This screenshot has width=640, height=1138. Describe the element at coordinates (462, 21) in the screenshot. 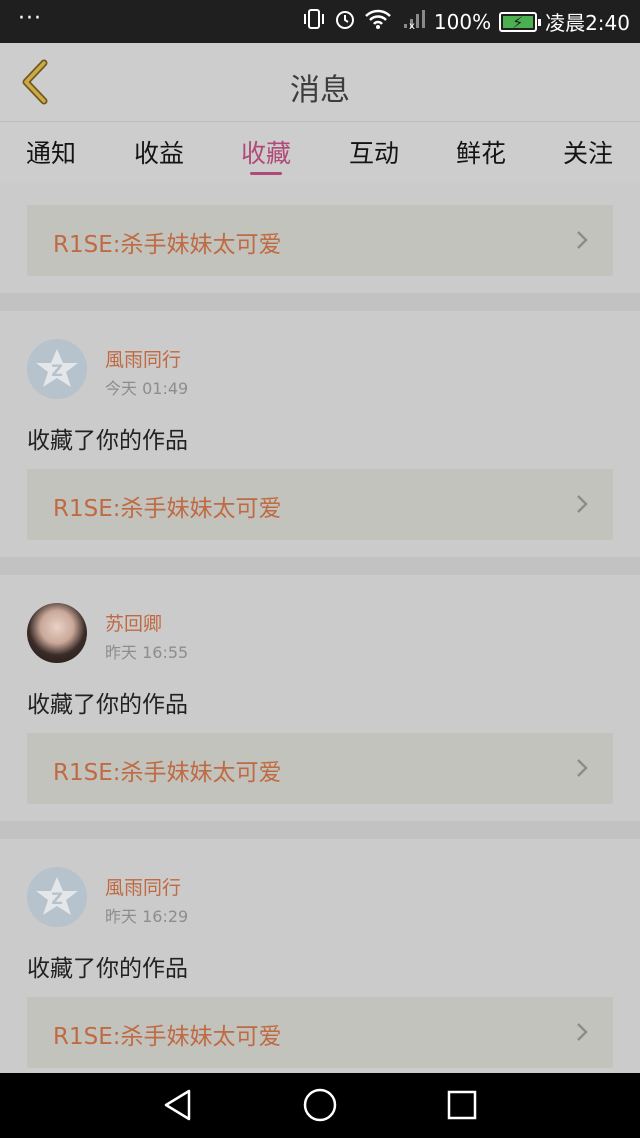

I see `battery-percentage: 100%` at that location.